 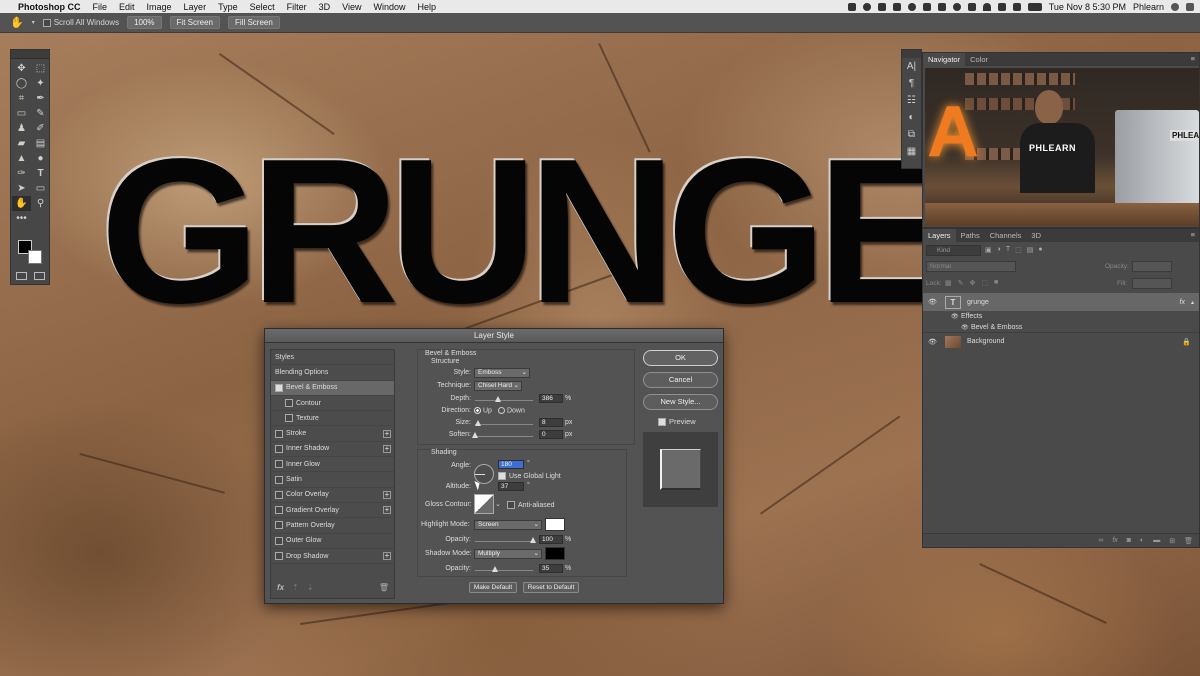 I want to click on eraser-tool-icon: ▰, so click(x=21, y=143).